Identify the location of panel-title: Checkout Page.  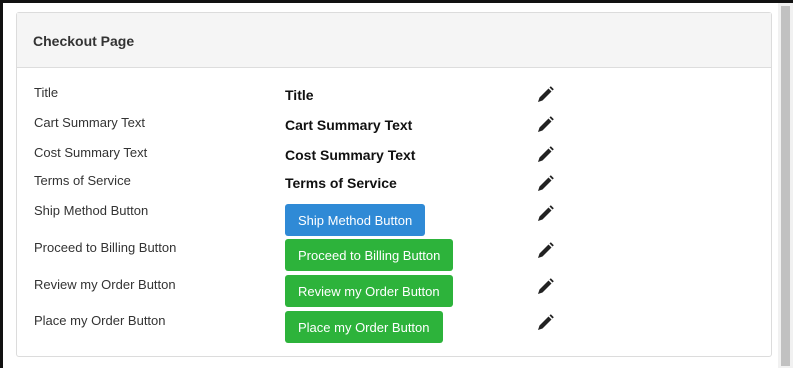
(84, 41).